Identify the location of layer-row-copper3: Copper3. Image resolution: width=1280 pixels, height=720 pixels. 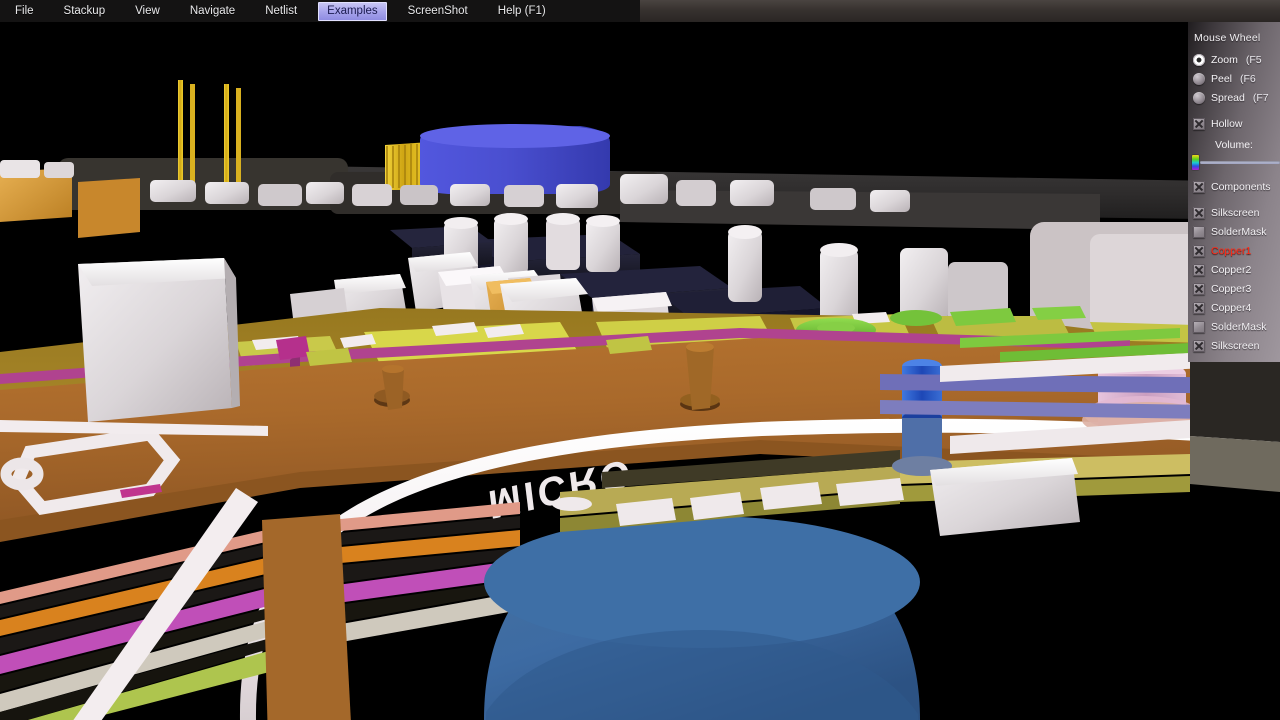
(1234, 288).